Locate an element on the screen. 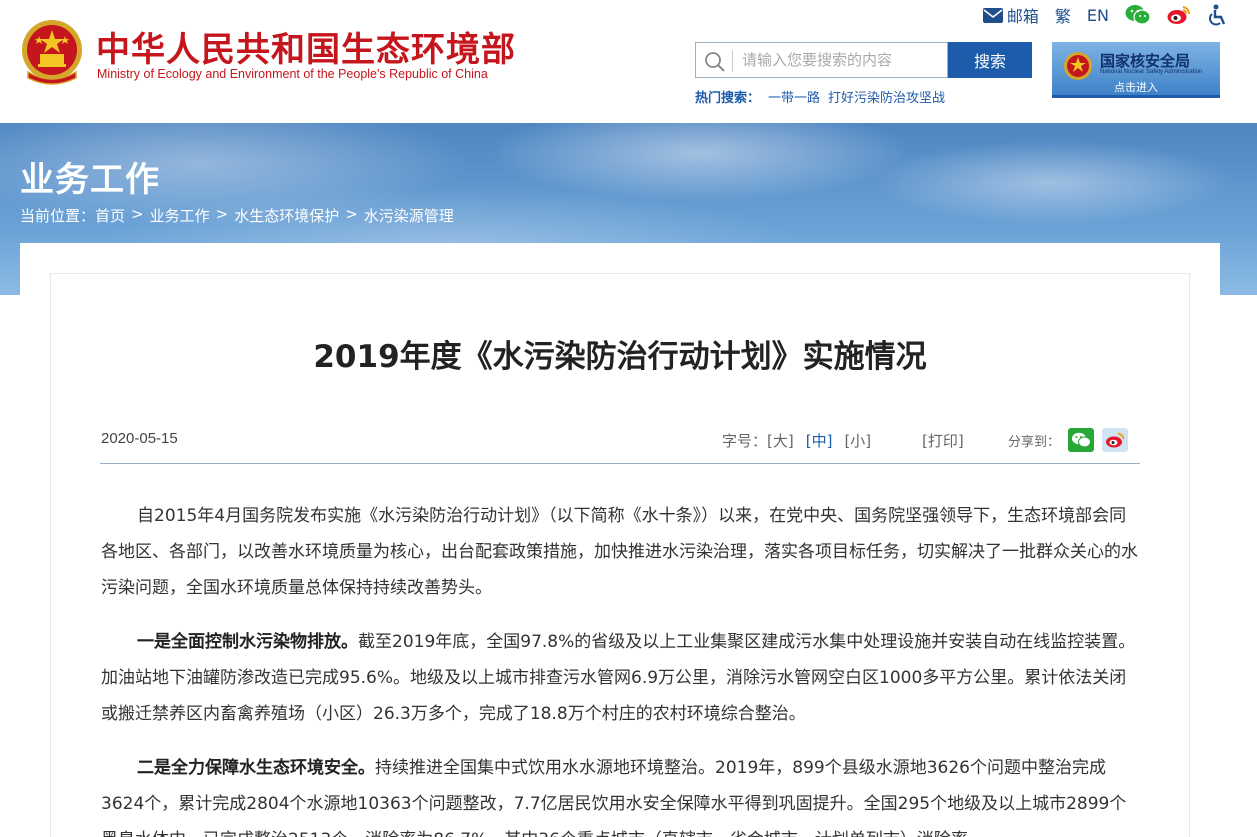 Image resolution: width=1257 pixels, height=837 pixels. font-size-medium: [中] is located at coordinates (819, 440).